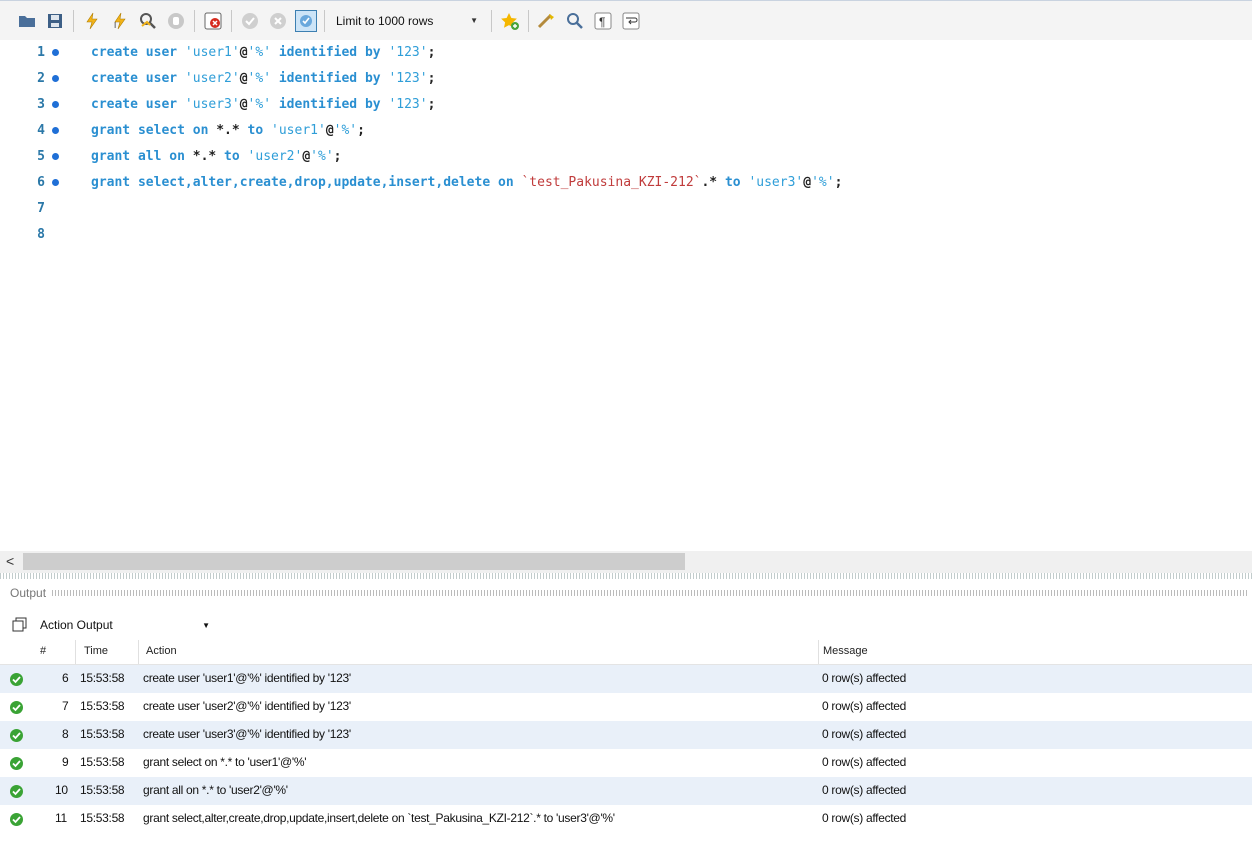 The height and width of the screenshot is (841, 1252). I want to click on output-panel-header: Output, so click(626, 593).